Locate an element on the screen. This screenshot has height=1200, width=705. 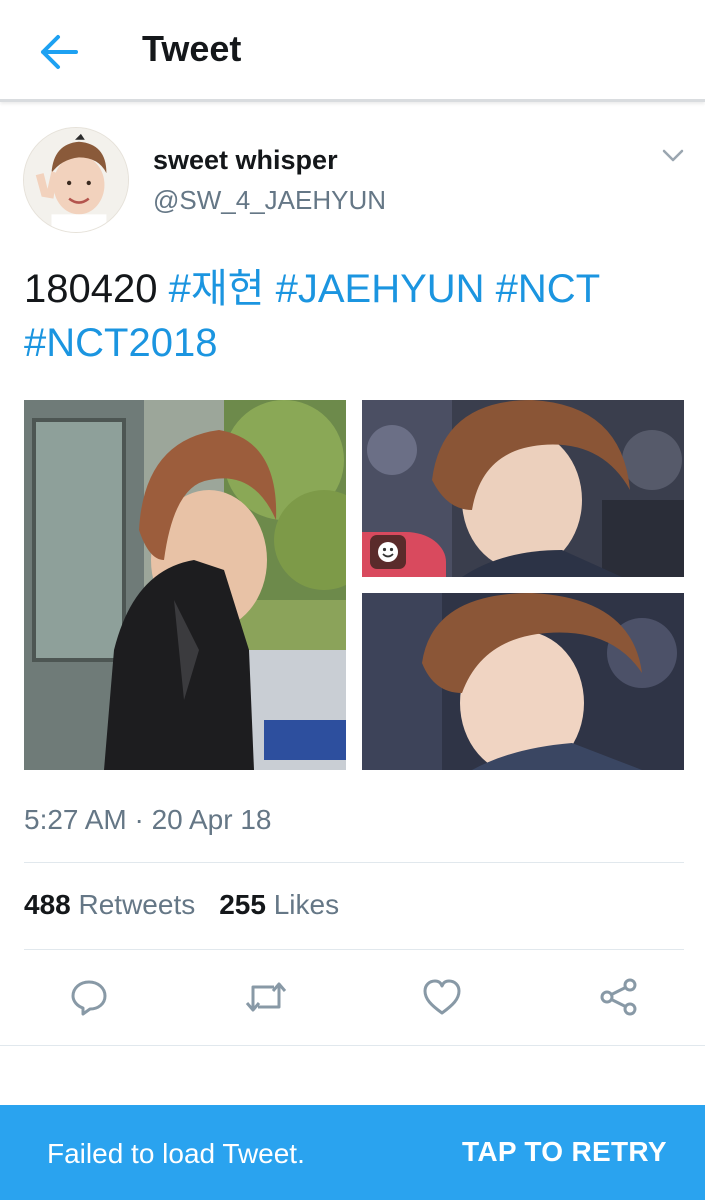
author-handle: @SW_4_JAEHYUN is located at coordinates (269, 200).